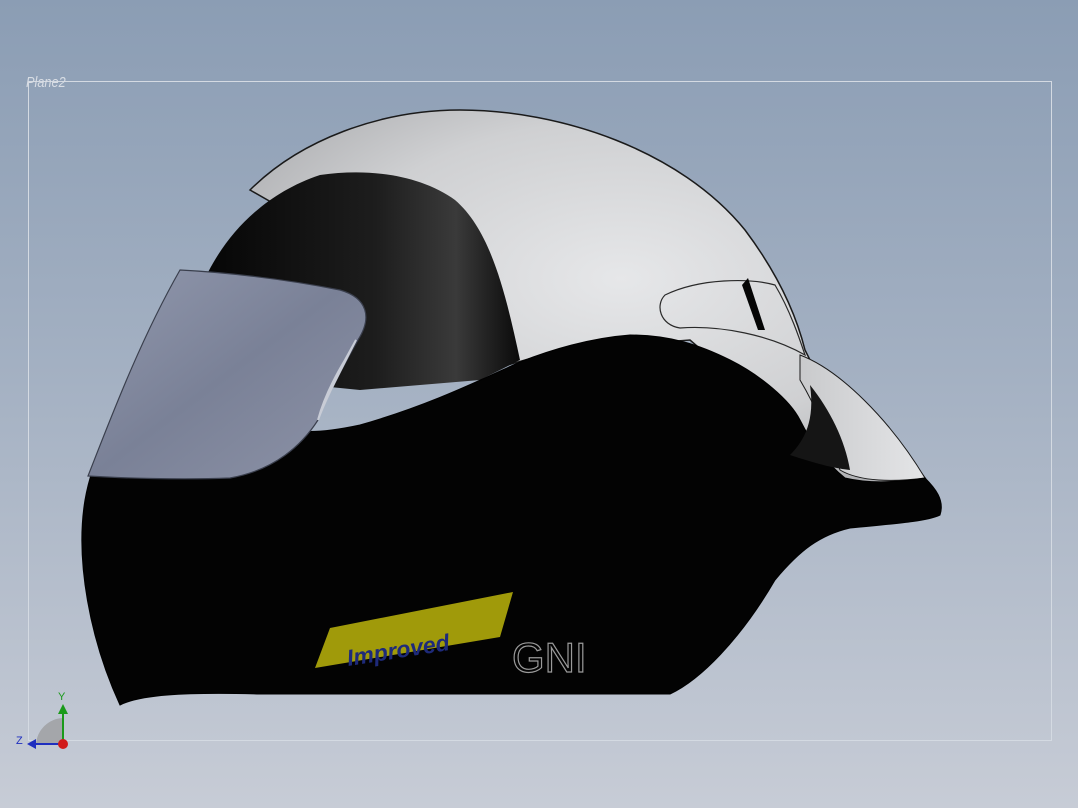  Describe the element at coordinates (49, 731) in the screenshot. I see `triad-shade` at that location.